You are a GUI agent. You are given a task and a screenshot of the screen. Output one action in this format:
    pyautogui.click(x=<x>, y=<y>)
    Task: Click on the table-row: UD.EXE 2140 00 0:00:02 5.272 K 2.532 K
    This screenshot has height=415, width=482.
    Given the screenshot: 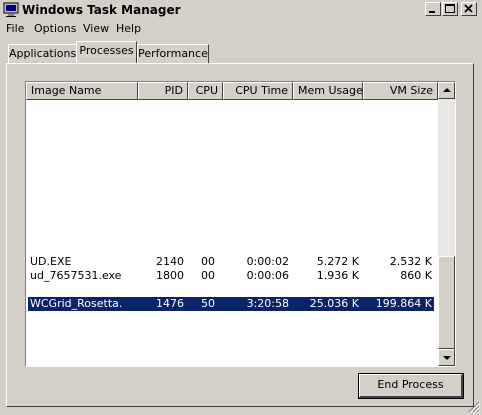 What is the action you would take?
    pyautogui.click(x=231, y=262)
    